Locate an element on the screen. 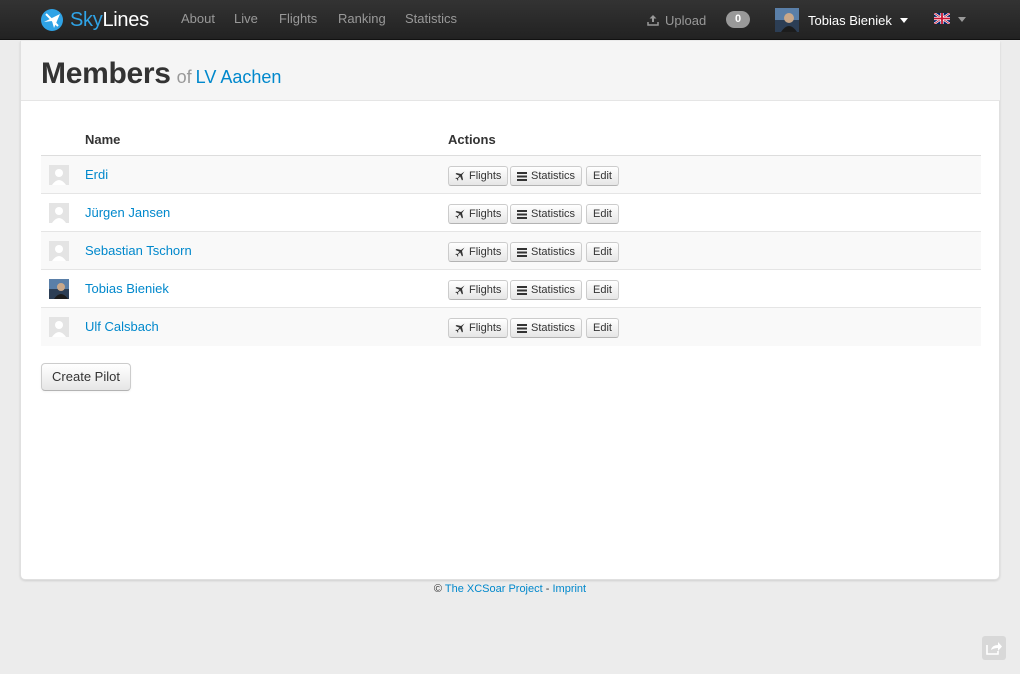 This screenshot has height=674, width=1020. table-row: Erdi Flights Statistics Edit is located at coordinates (511, 175).